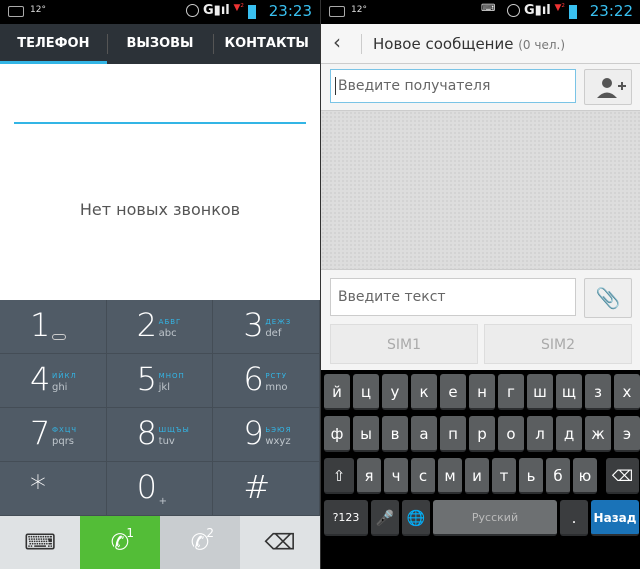  Describe the element at coordinates (574, 518) in the screenshot. I see `period-key: .` at that location.